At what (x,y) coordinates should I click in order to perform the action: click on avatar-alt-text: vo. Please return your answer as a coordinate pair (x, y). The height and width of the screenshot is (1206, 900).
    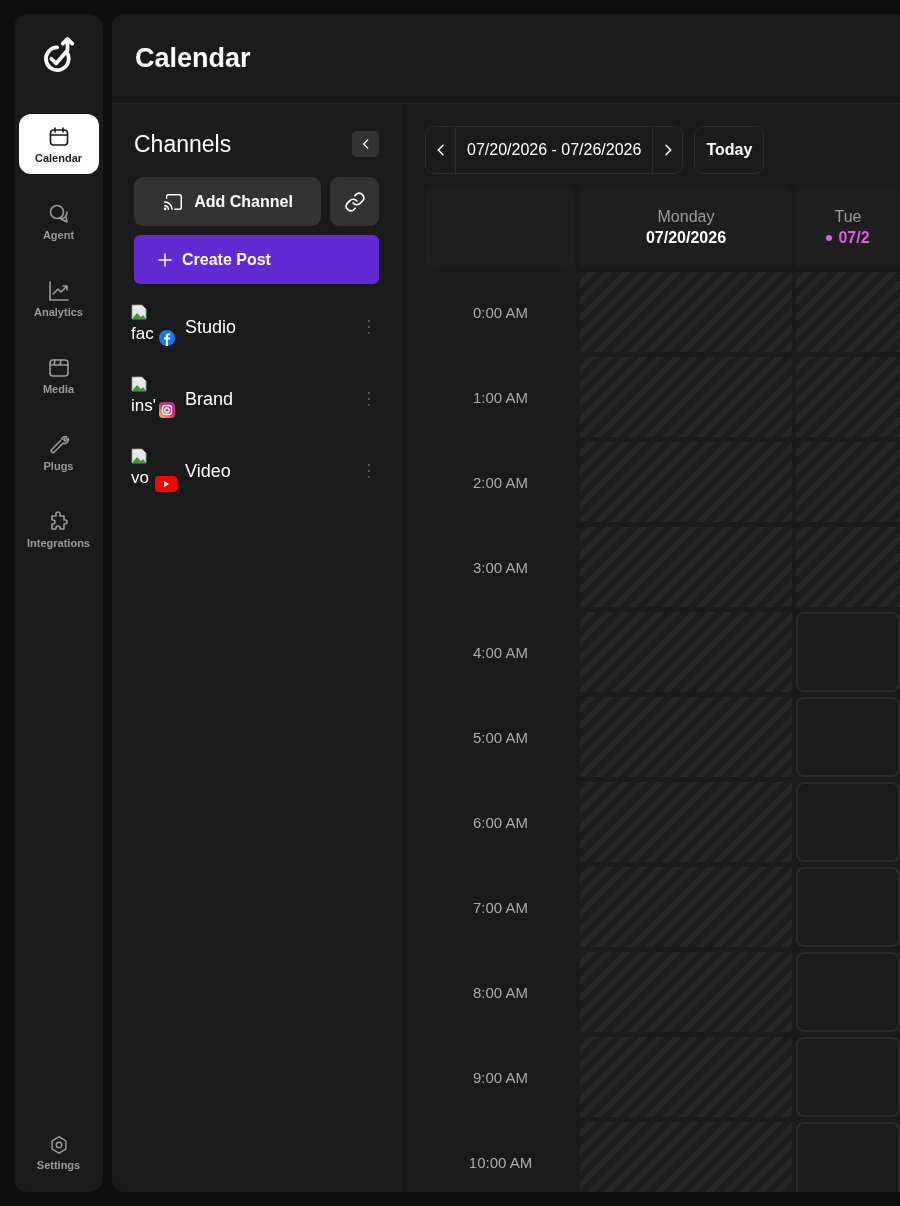
    Looking at the image, I should click on (140, 478).